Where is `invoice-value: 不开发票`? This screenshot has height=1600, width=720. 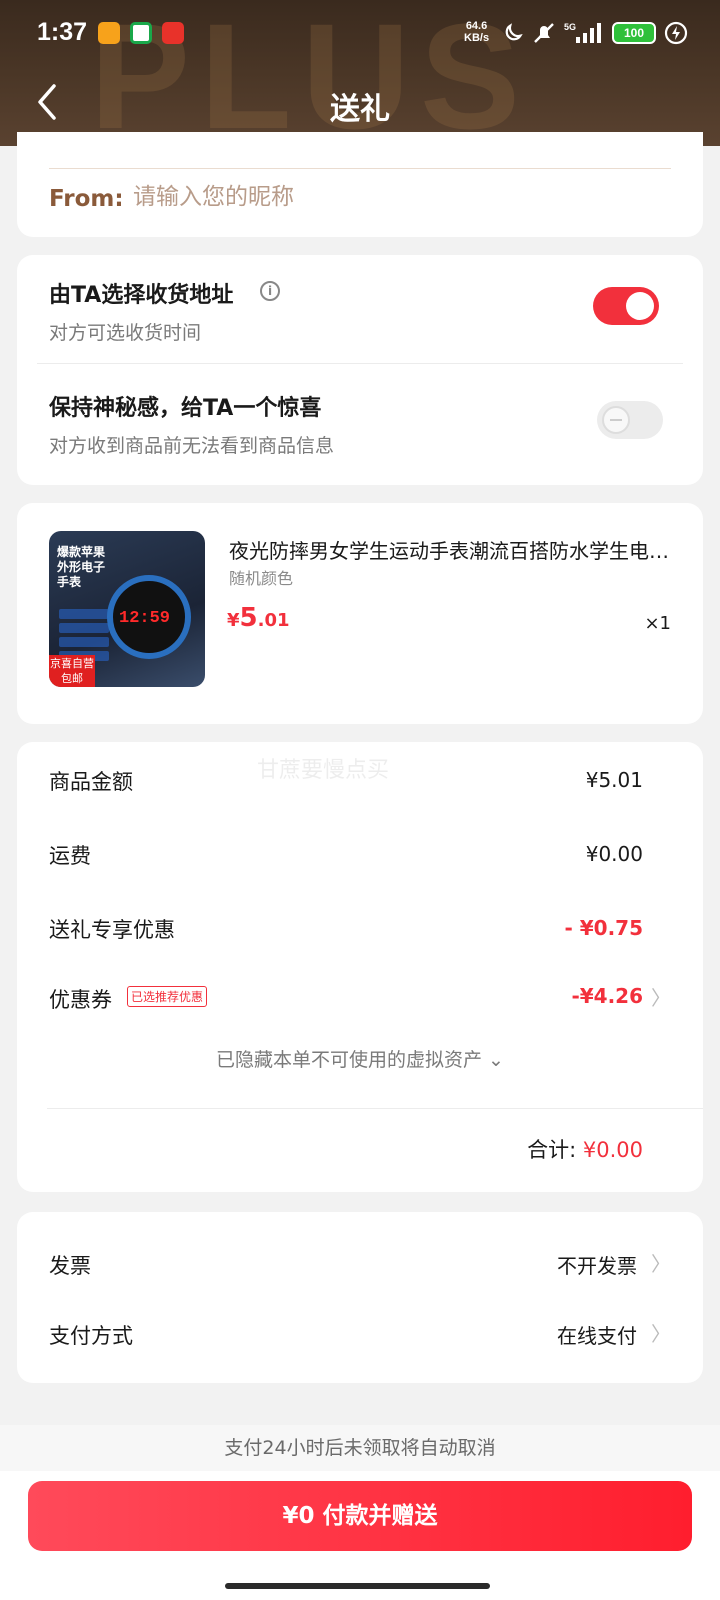 invoice-value: 不开发票 is located at coordinates (597, 1264).